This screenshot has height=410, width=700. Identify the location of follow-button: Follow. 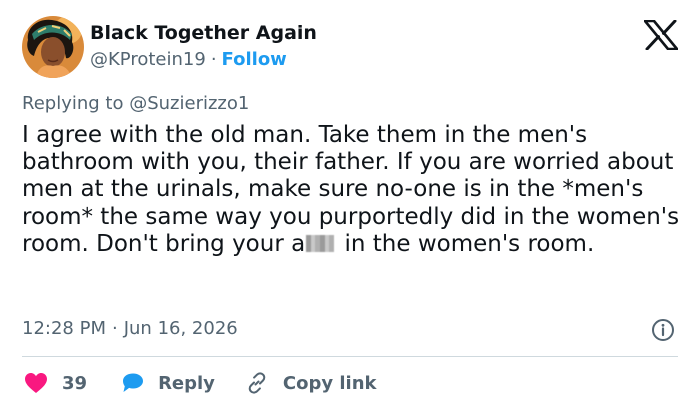
(254, 59).